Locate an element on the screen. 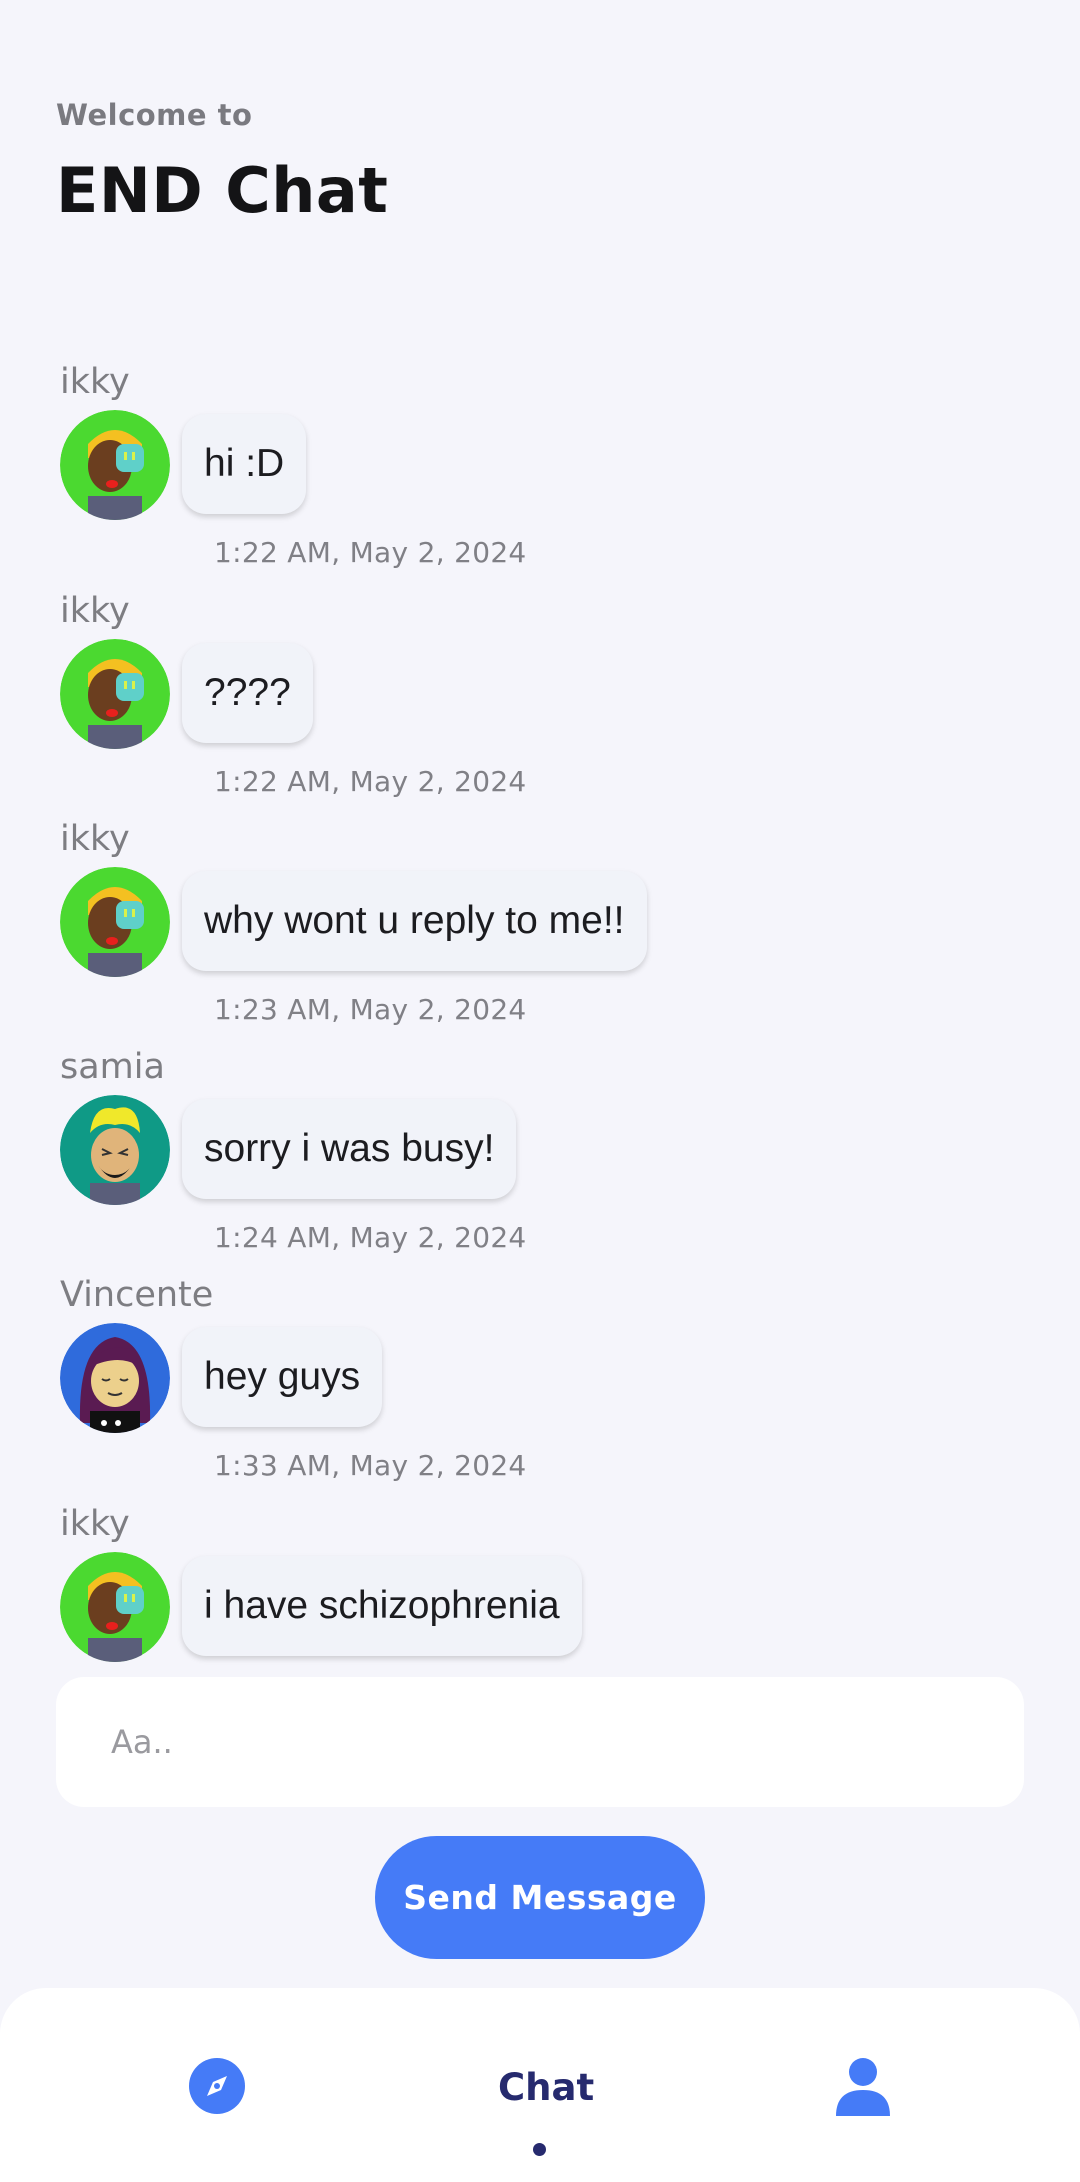  message-input-placeholder: Aa.. is located at coordinates (142, 1742).